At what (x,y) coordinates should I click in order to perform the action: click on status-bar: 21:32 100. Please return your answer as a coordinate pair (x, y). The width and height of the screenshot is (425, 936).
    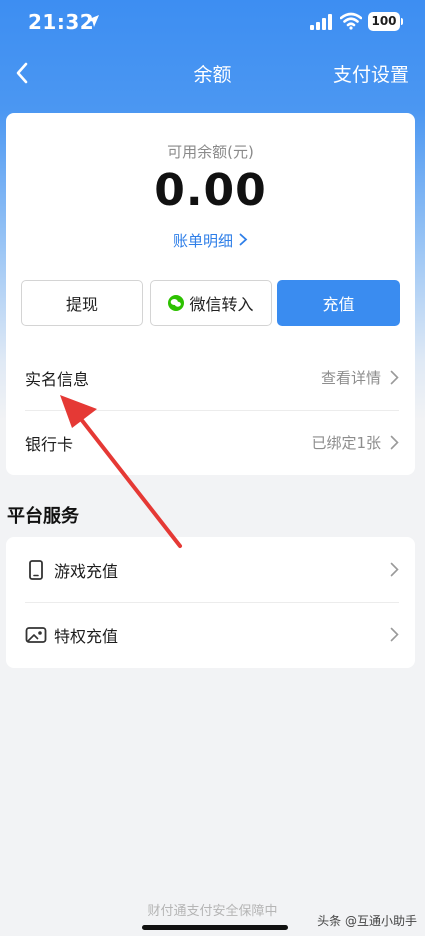
    Looking at the image, I should click on (212, 23).